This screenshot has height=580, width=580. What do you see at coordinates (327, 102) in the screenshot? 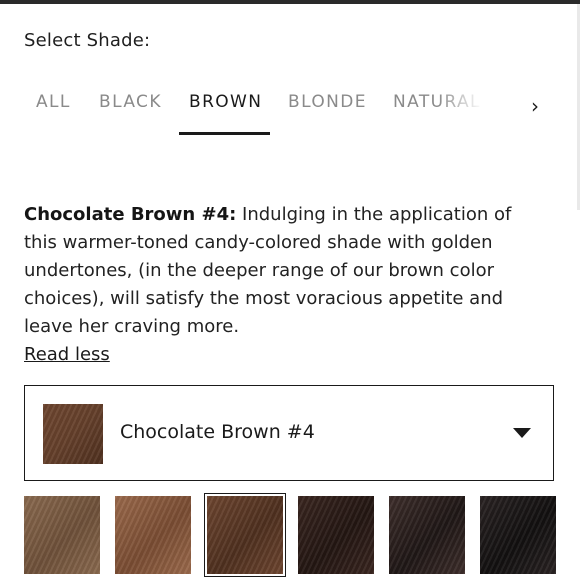
I see `tab-blonde: BLONDE` at bounding box center [327, 102].